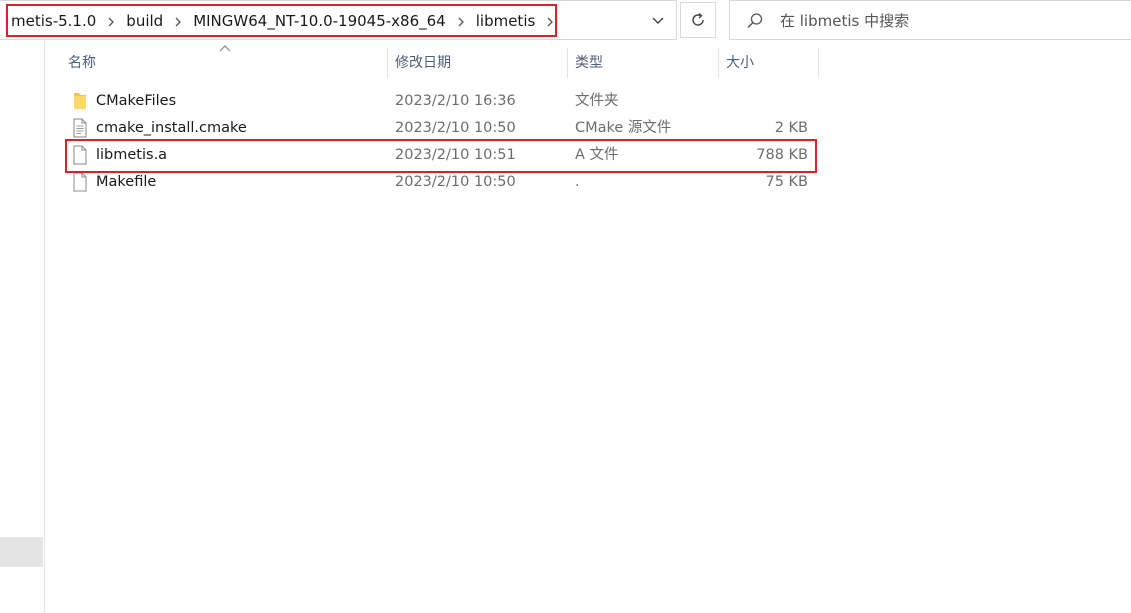 The image size is (1131, 613). What do you see at coordinates (21, 552) in the screenshot?
I see `selected-nav-item` at bounding box center [21, 552].